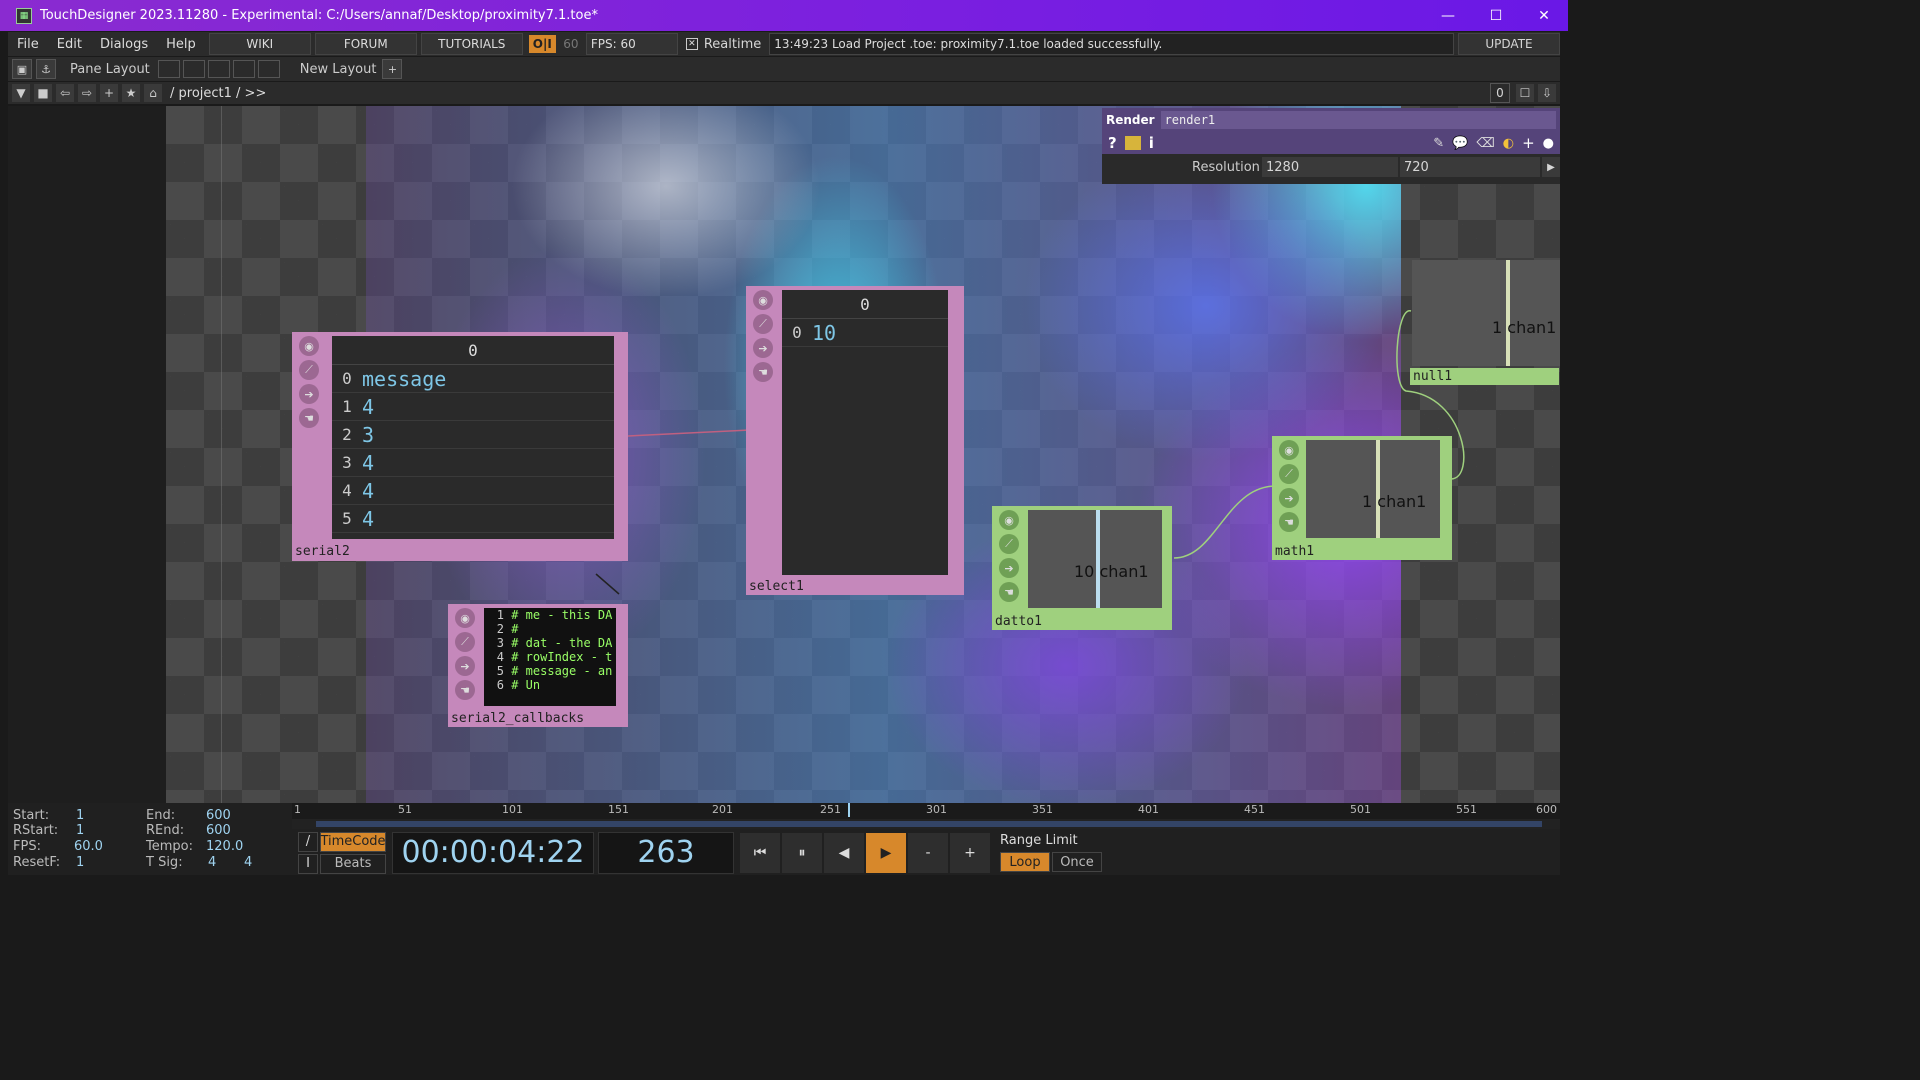 This screenshot has height=1080, width=1920. What do you see at coordinates (248, 862) in the screenshot?
I see `tsig-denominator: 4` at bounding box center [248, 862].